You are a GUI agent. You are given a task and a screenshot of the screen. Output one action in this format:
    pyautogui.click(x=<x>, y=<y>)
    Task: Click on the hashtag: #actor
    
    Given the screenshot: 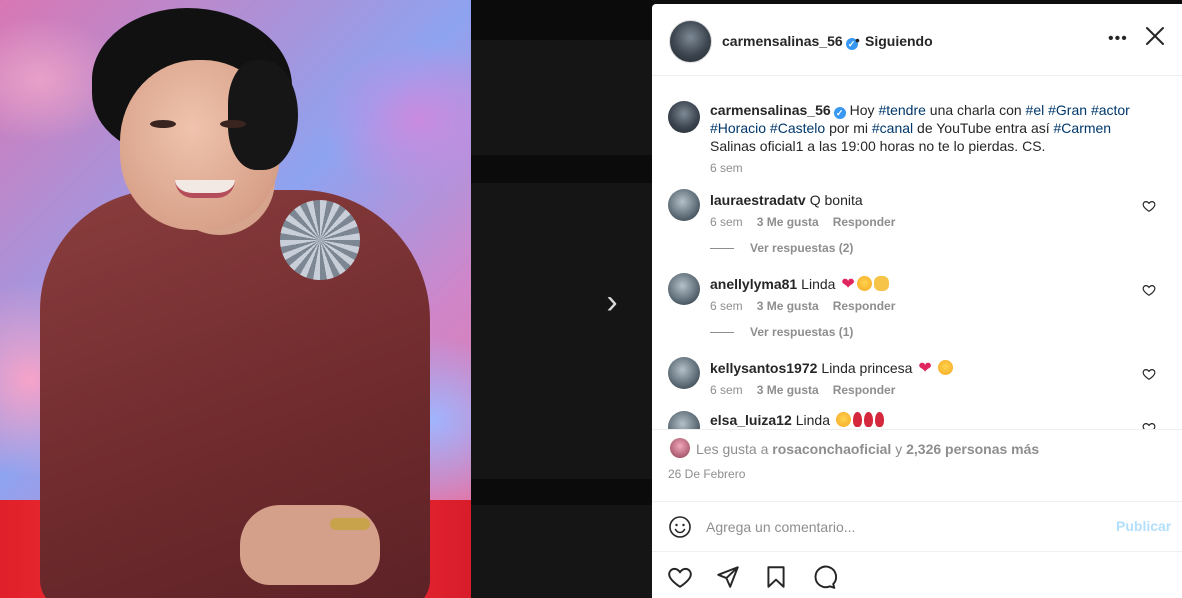 What is the action you would take?
    pyautogui.click(x=1110, y=110)
    